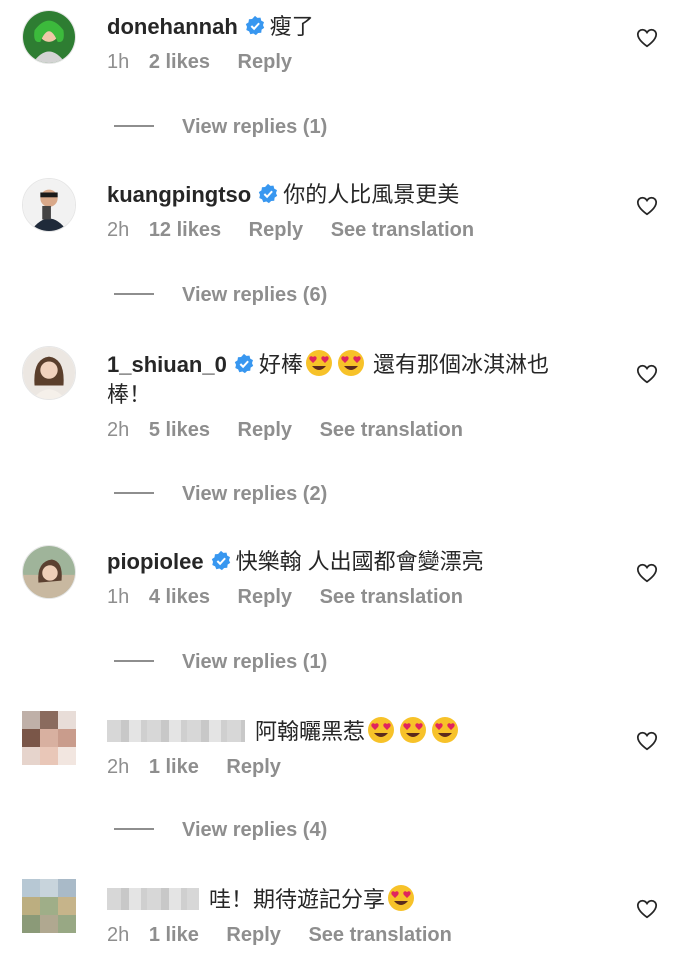 The width and height of the screenshot is (678, 958). What do you see at coordinates (179, 430) in the screenshot?
I see `likes-count: 5 likes` at bounding box center [179, 430].